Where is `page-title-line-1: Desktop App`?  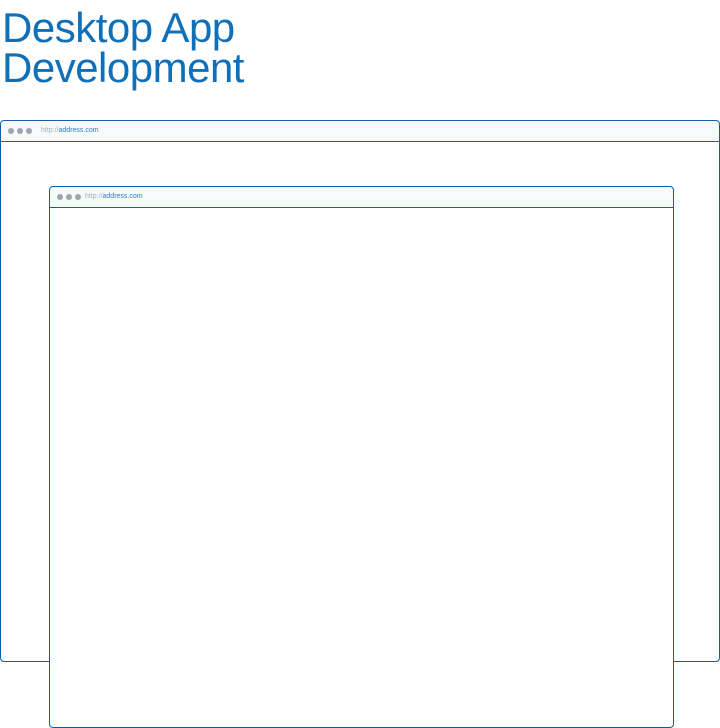 page-title-line-1: Desktop App is located at coordinates (118, 27).